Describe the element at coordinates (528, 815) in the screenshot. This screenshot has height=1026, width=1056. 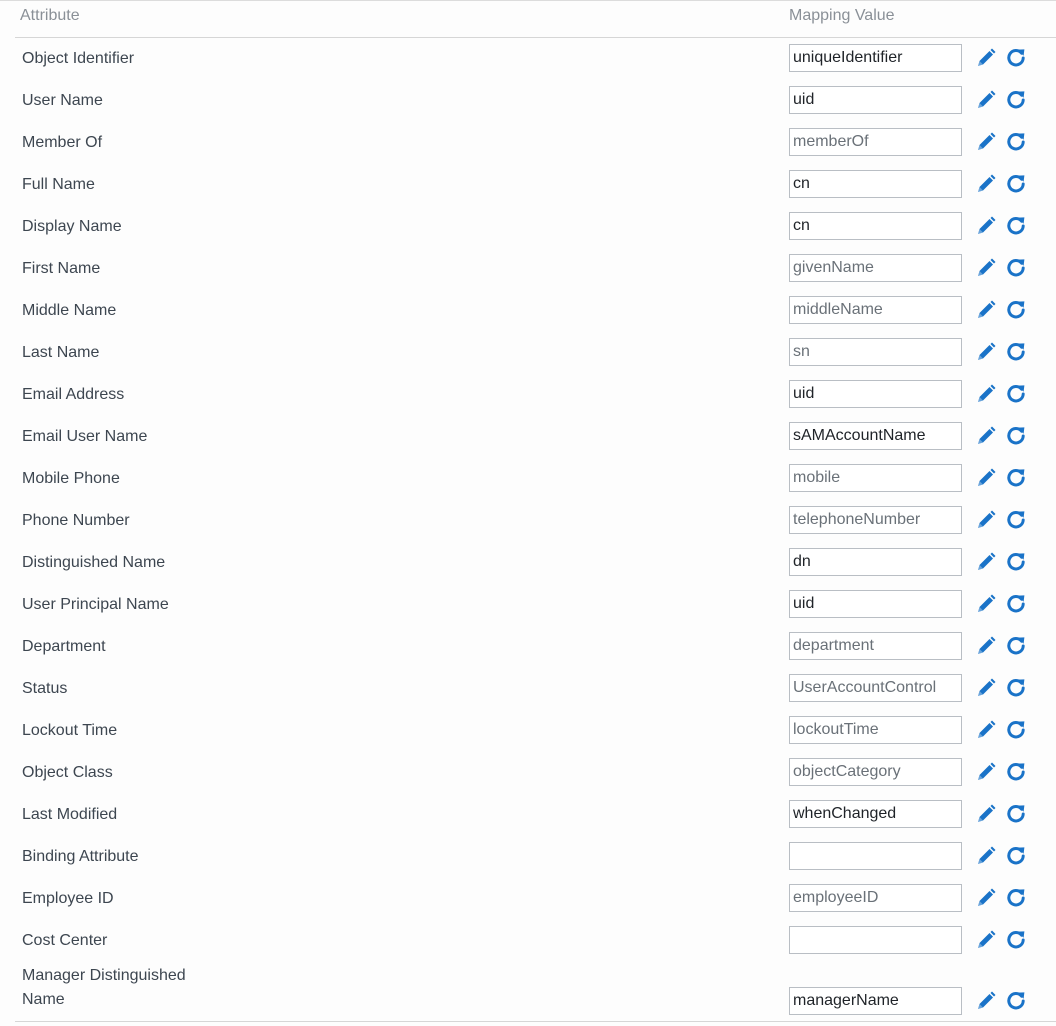
I see `table-row: Last Modified whenChanged` at that location.